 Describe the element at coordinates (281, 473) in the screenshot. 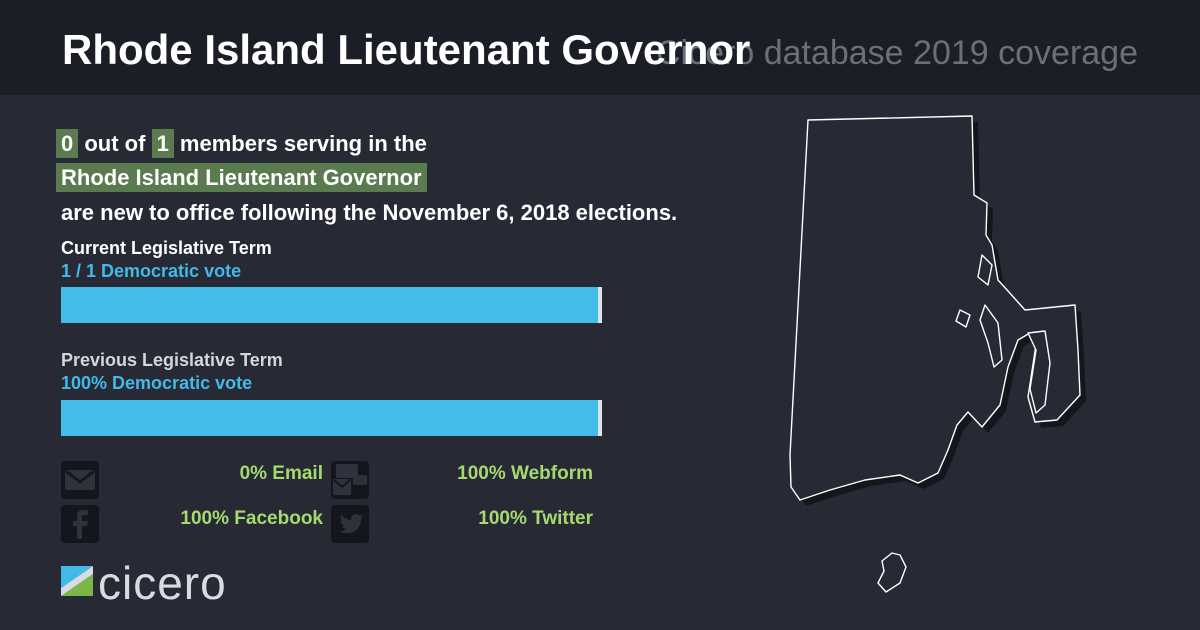

I see `email-stat: 0% Email` at that location.